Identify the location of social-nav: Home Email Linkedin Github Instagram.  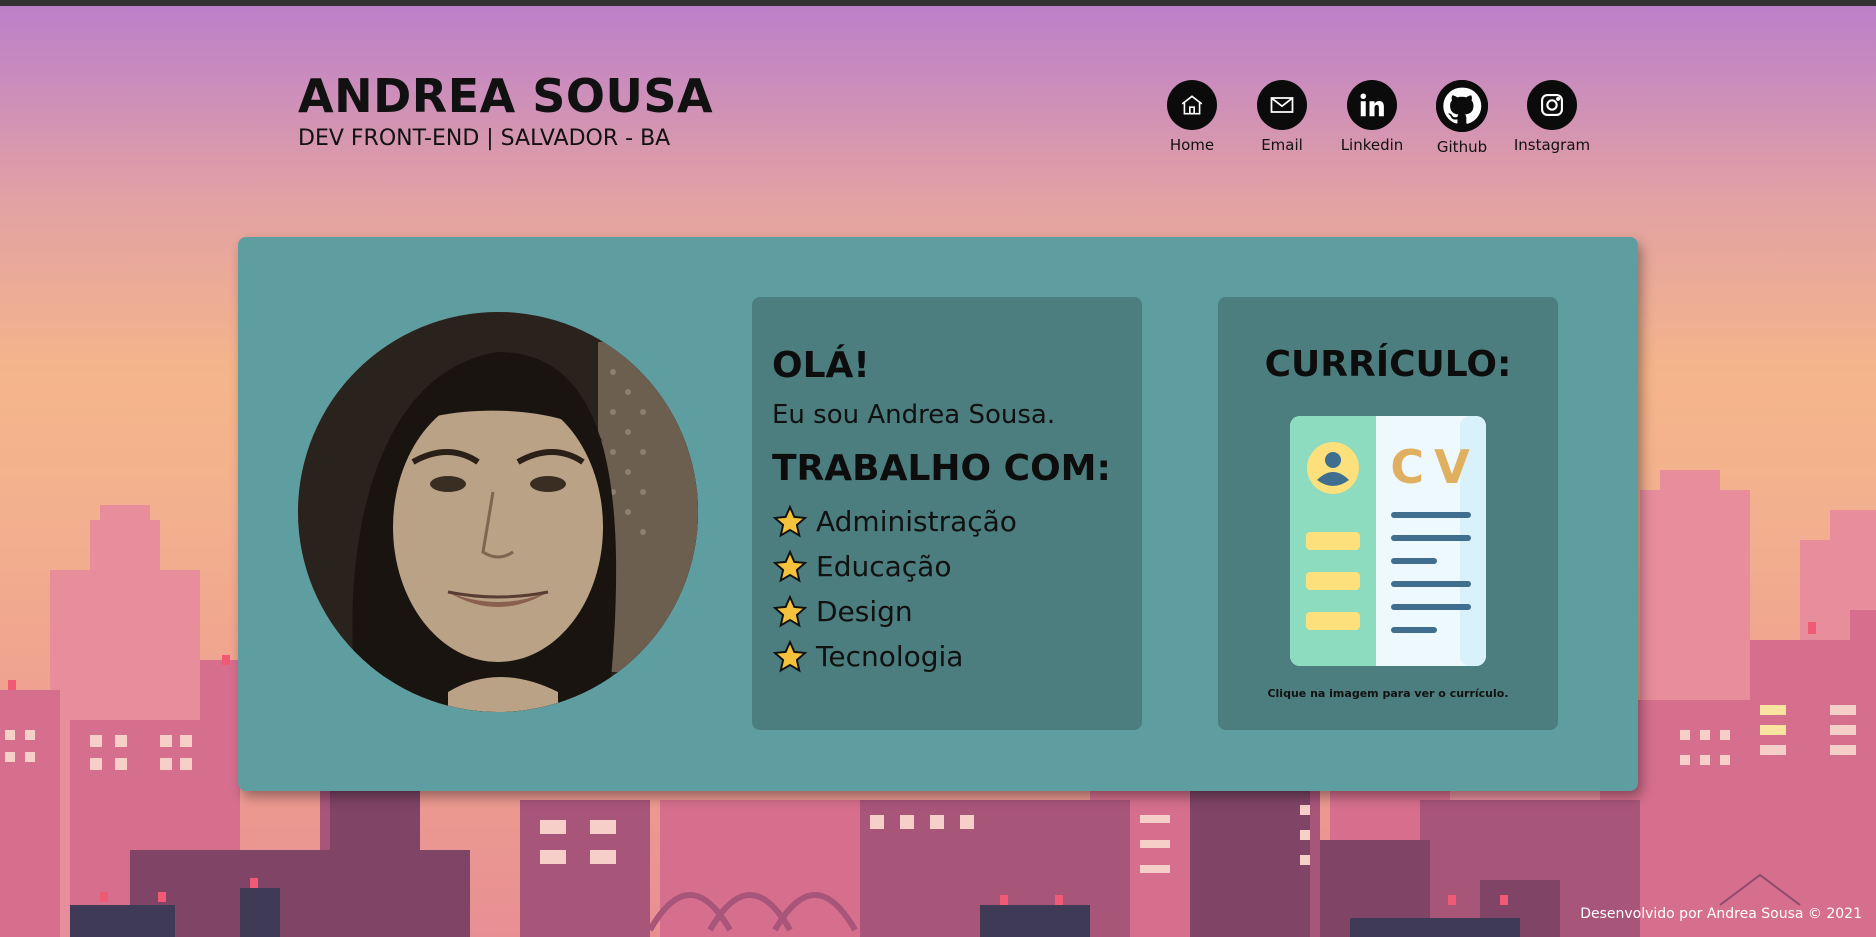
(1372, 118).